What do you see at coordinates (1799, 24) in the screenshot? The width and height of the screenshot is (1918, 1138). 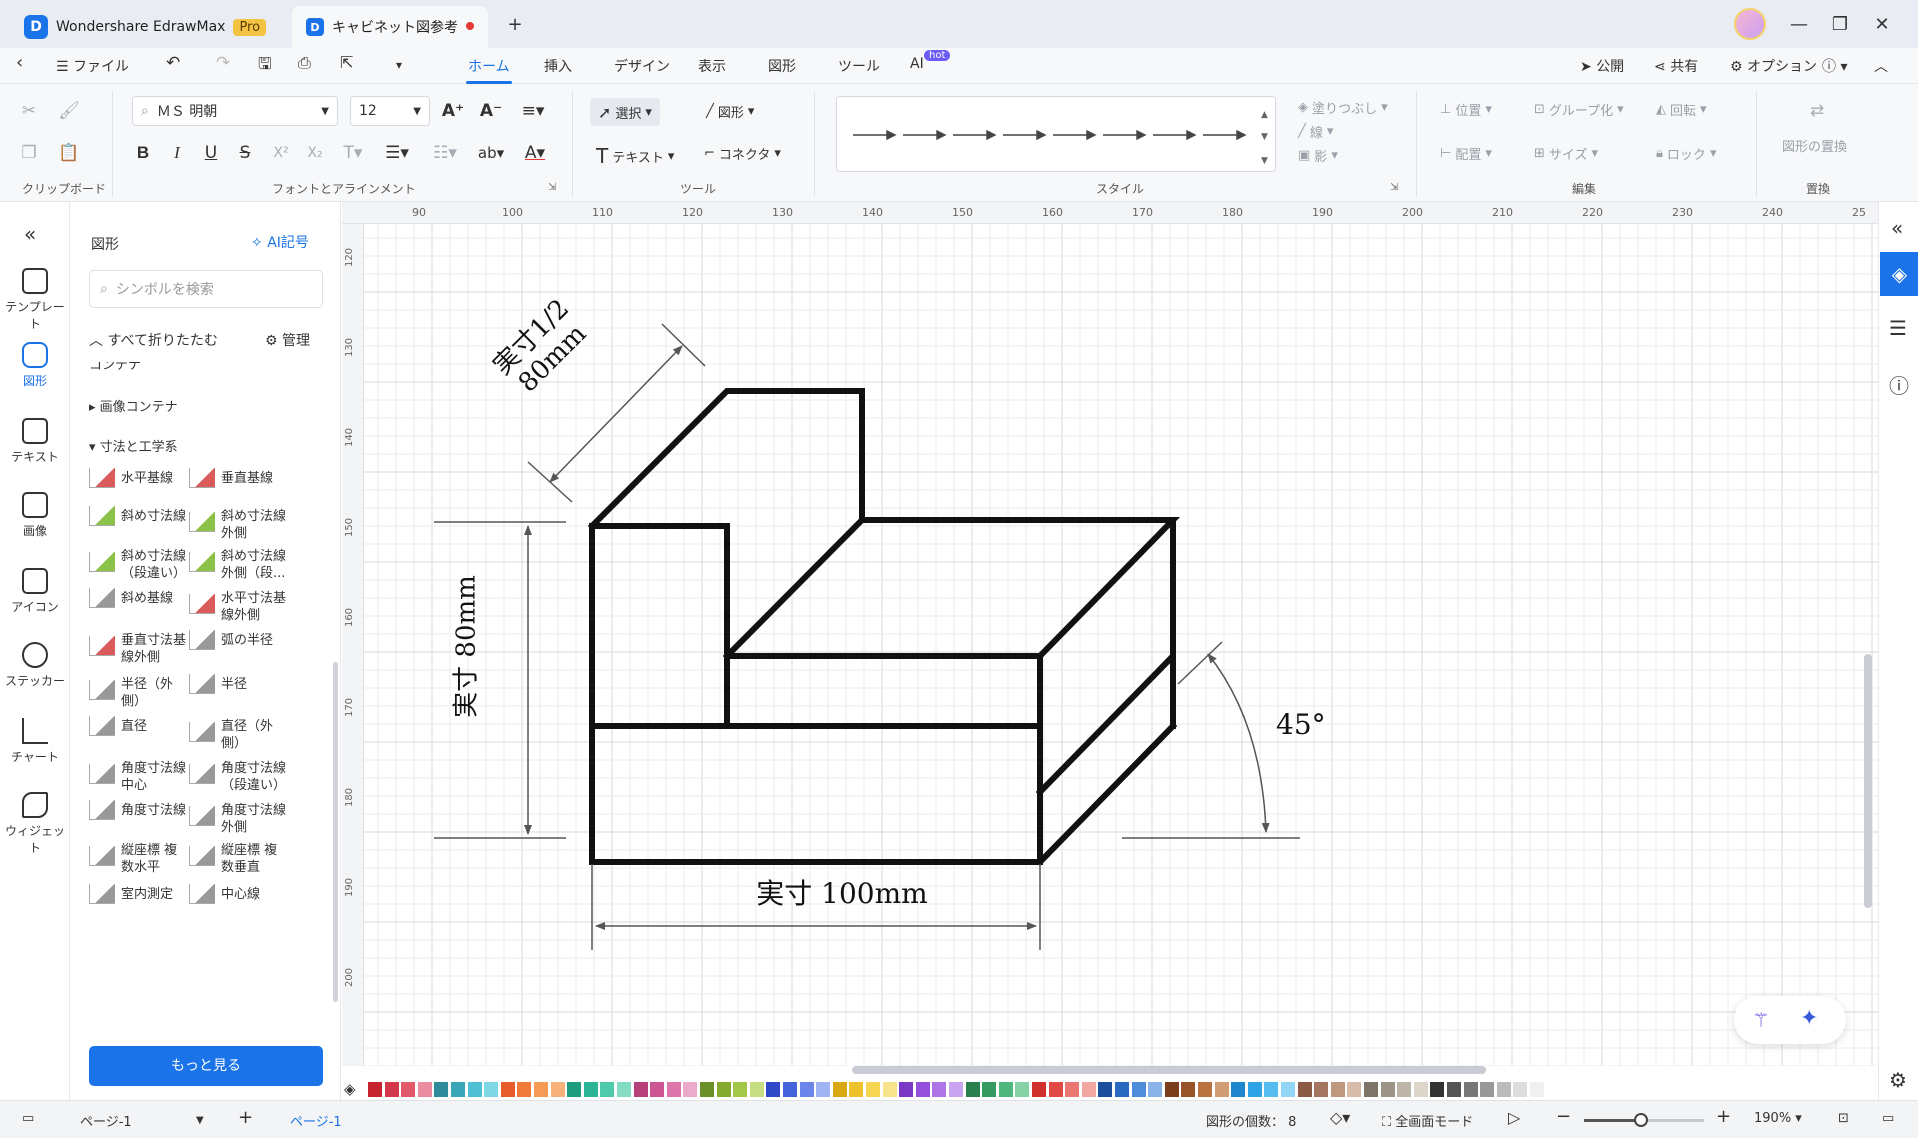 I see `minimize-icon: —` at bounding box center [1799, 24].